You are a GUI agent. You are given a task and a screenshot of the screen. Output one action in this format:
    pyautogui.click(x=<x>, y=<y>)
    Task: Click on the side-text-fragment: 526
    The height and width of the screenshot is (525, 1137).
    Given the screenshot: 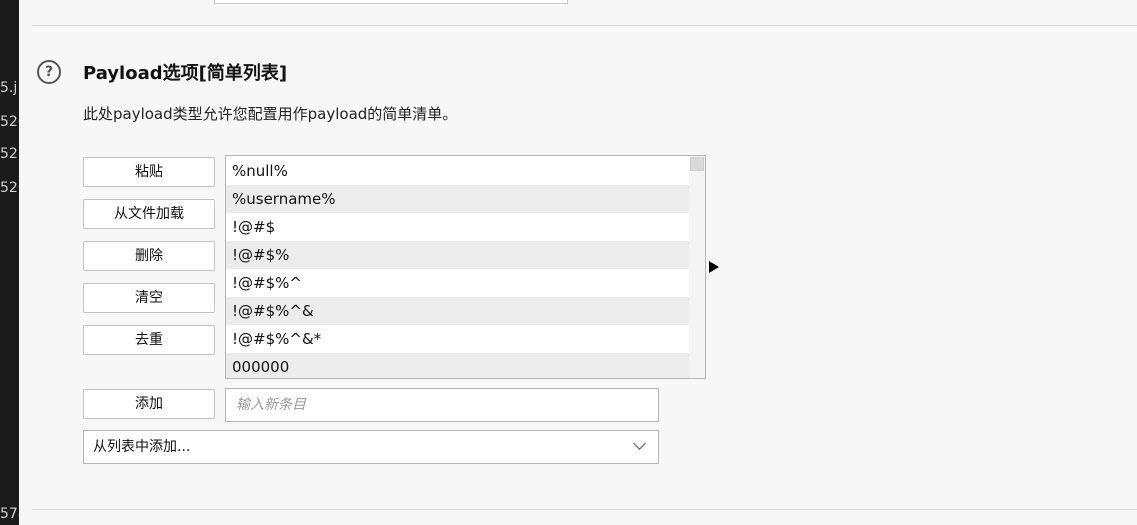 What is the action you would take?
    pyautogui.click(x=9, y=188)
    